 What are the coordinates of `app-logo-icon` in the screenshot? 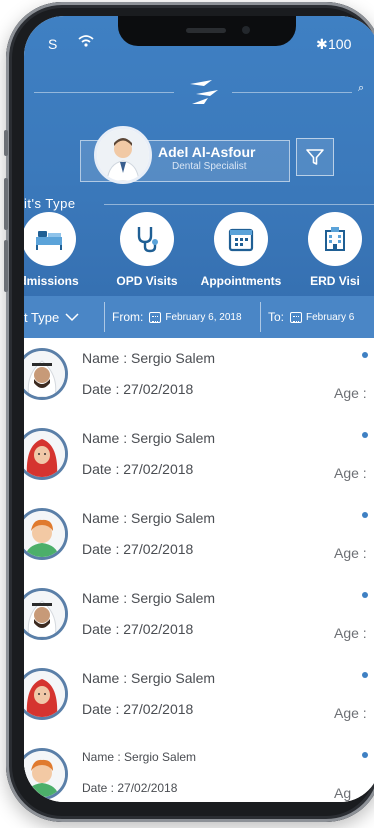 It's located at (204, 92).